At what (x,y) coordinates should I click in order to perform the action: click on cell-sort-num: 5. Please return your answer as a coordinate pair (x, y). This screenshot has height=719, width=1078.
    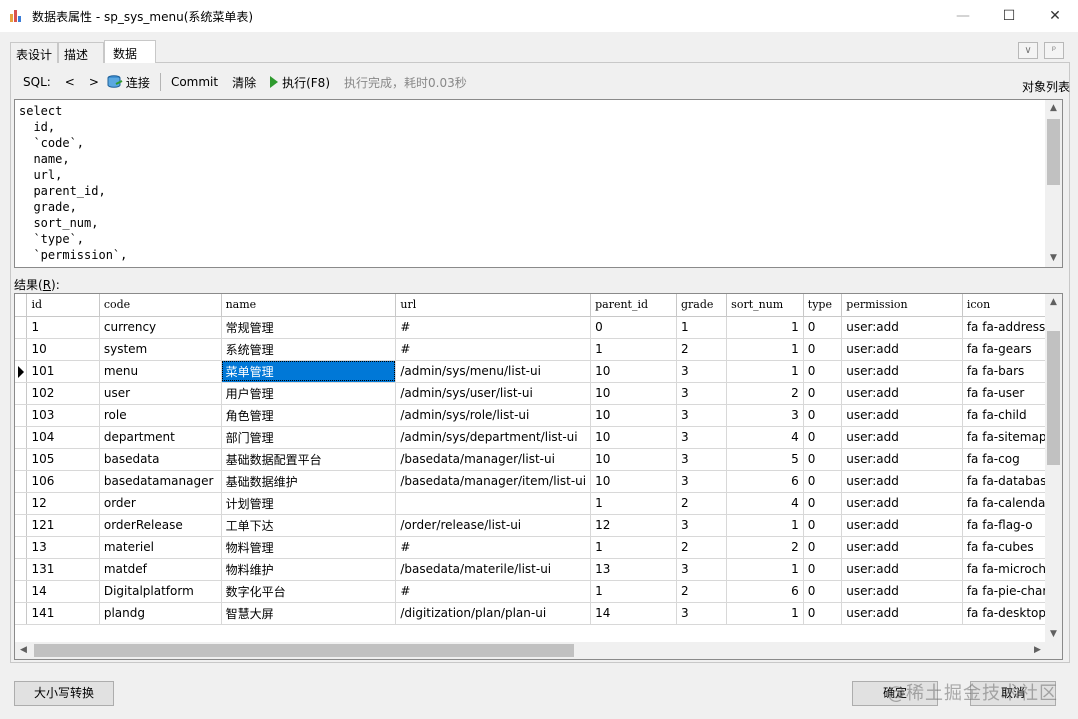
    Looking at the image, I should click on (765, 459).